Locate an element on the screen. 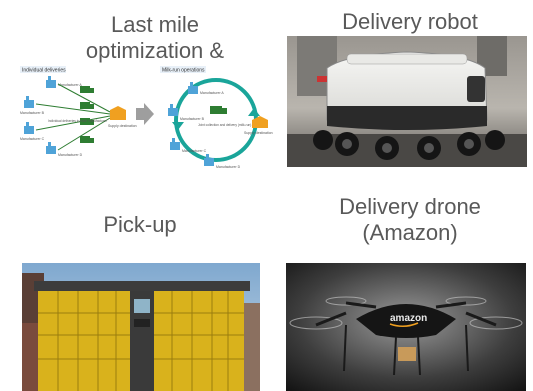  manufacturer-label: Manufacturer A is located at coordinates (212, 93).